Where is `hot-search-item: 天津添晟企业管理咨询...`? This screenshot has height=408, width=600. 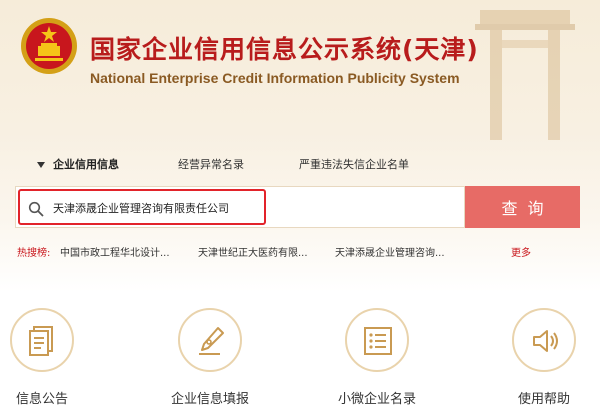 hot-search-item: 天津添晟企业管理咨询... is located at coordinates (390, 251).